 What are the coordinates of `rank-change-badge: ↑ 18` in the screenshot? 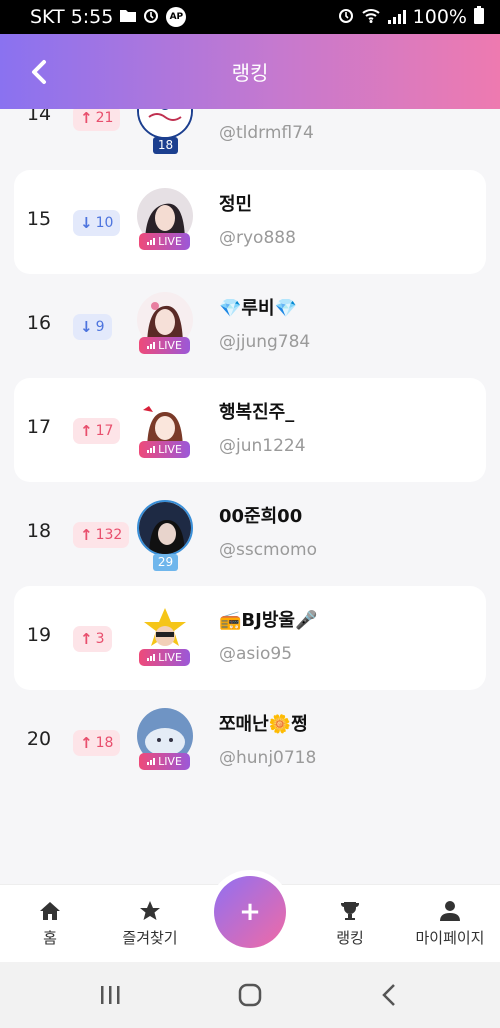 It's located at (97, 743).